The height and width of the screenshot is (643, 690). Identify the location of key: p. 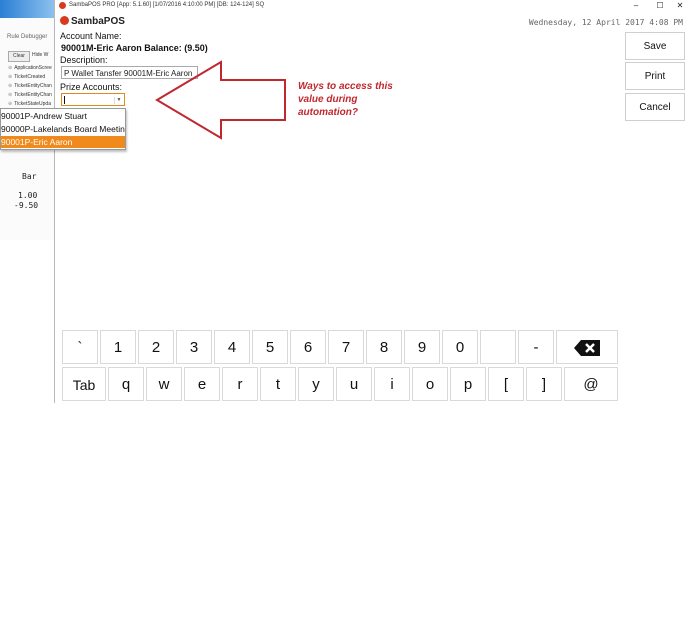
(468, 384).